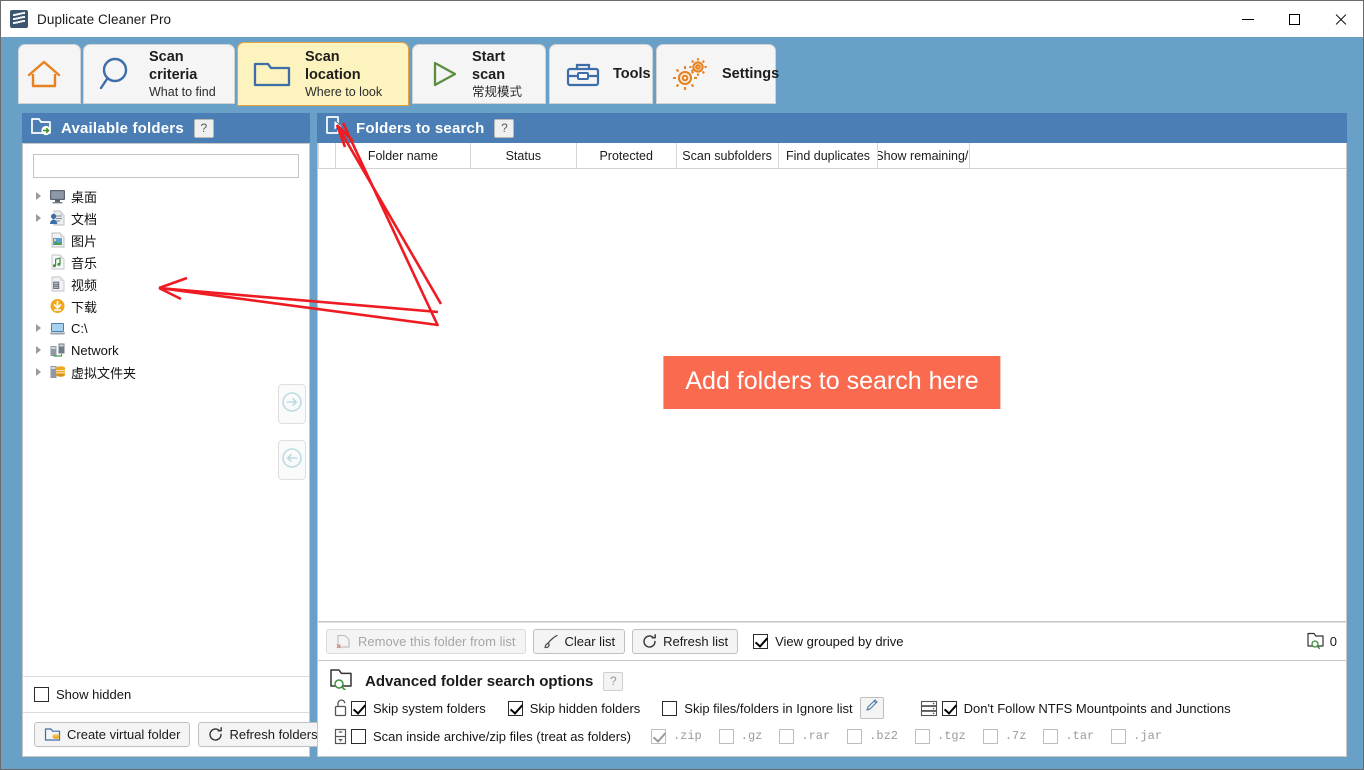  I want to click on tab-scan-location-title: Scan location, so click(333, 66).